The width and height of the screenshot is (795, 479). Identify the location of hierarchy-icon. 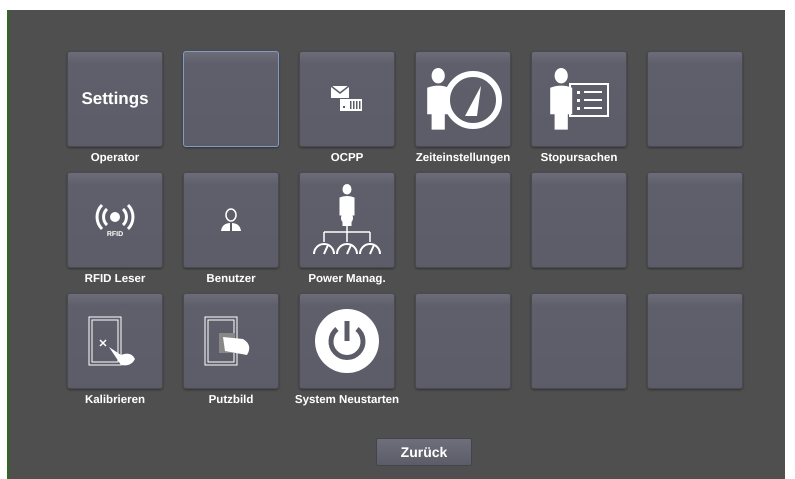
(347, 220).